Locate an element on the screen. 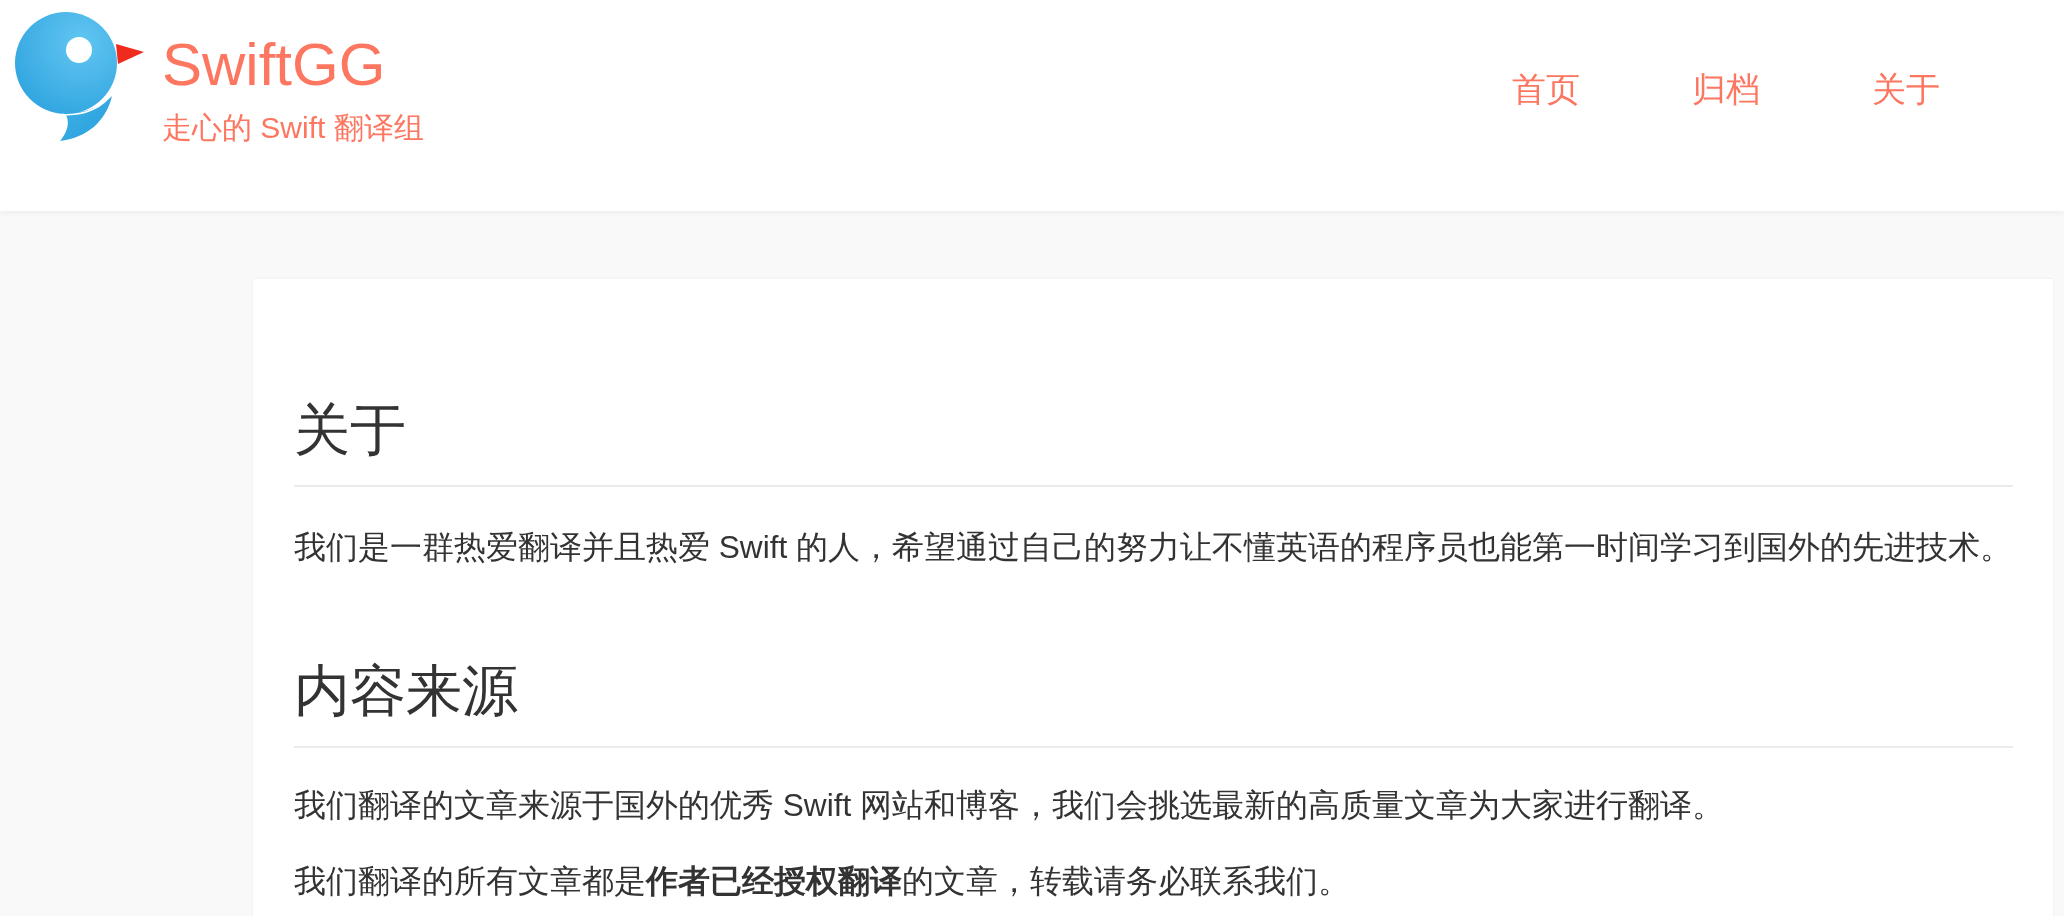  site-subtitle: 走心的 Swift 翻译组 is located at coordinates (293, 128).